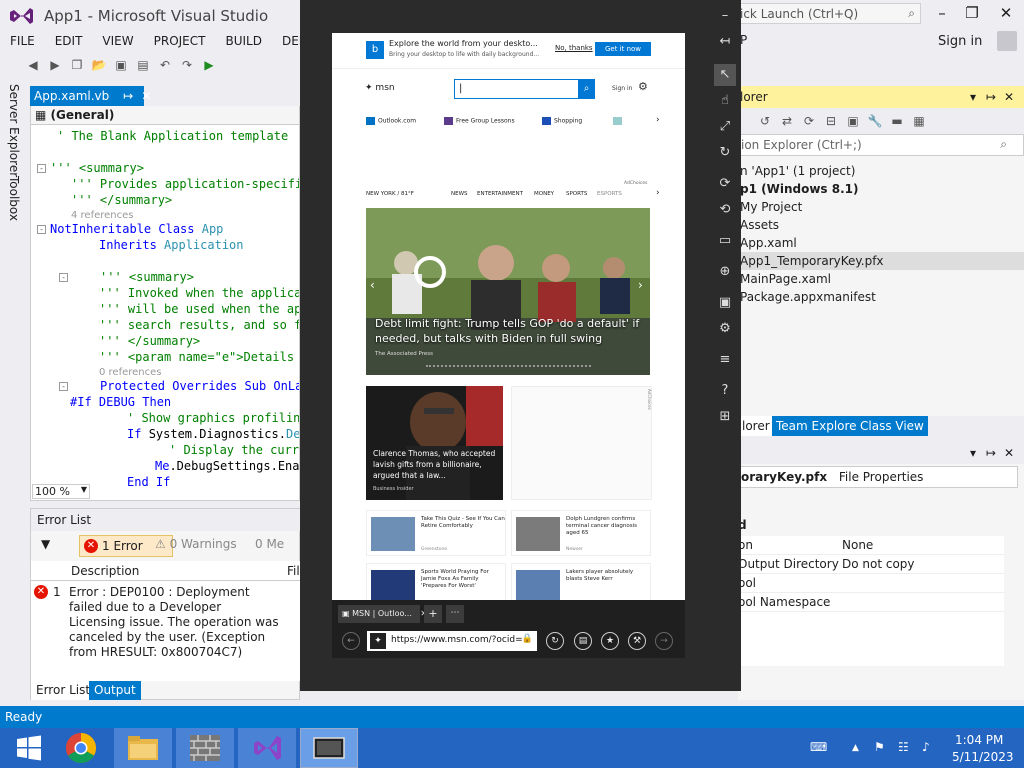 This screenshot has width=1024, height=768. Describe the element at coordinates (99, 65) in the screenshot. I see `open-file-icon: 📂` at that location.